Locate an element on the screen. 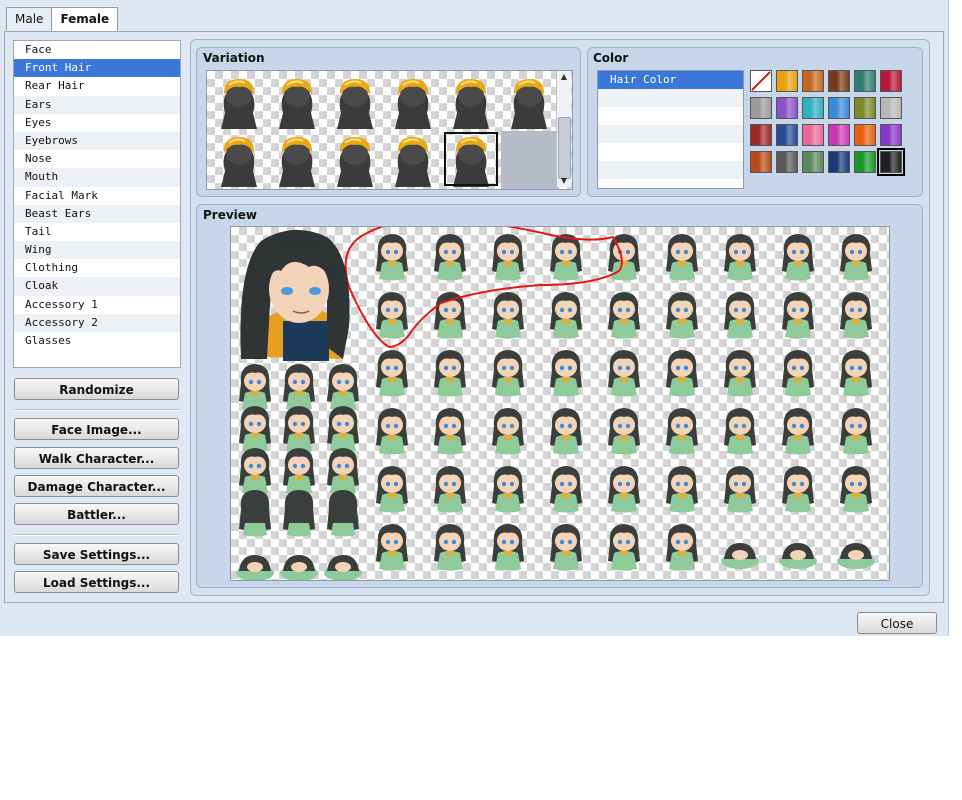 Image resolution: width=962 pixels, height=800 pixels. no-color-icon is located at coordinates (761, 81).